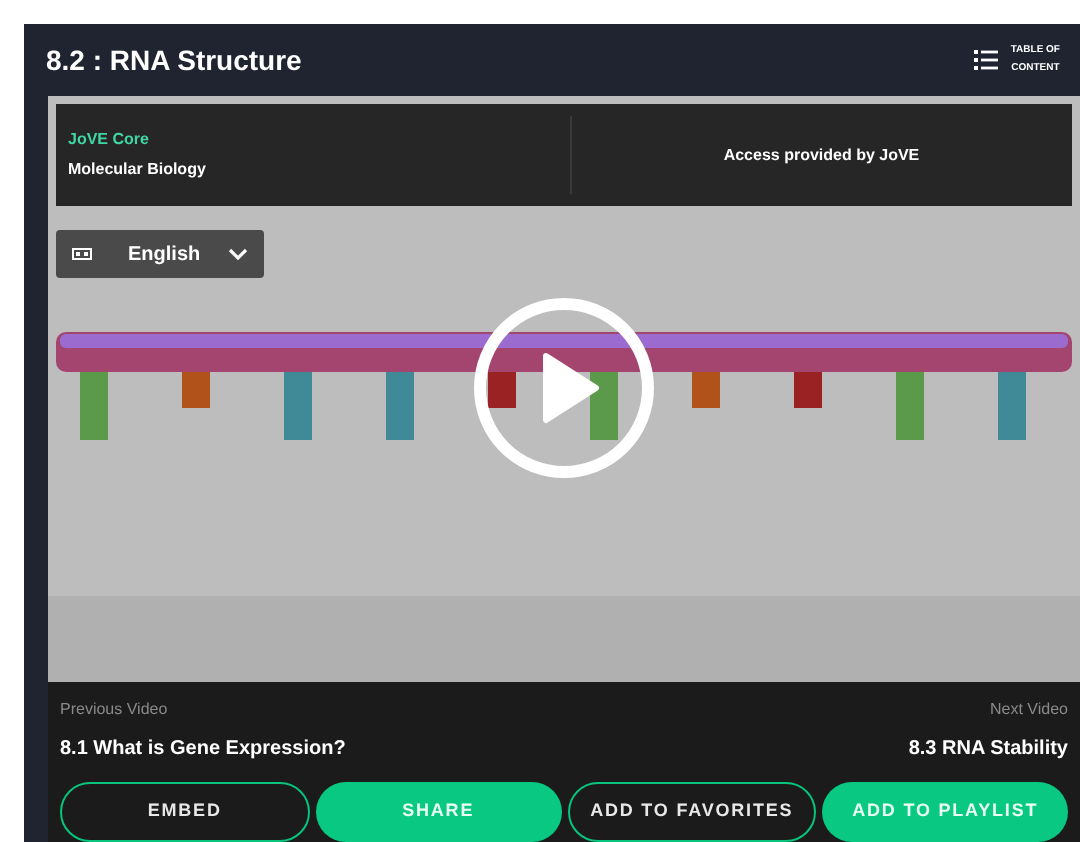 This screenshot has height=842, width=1080. Describe the element at coordinates (185, 812) in the screenshot. I see `outline-button: EMBED` at that location.